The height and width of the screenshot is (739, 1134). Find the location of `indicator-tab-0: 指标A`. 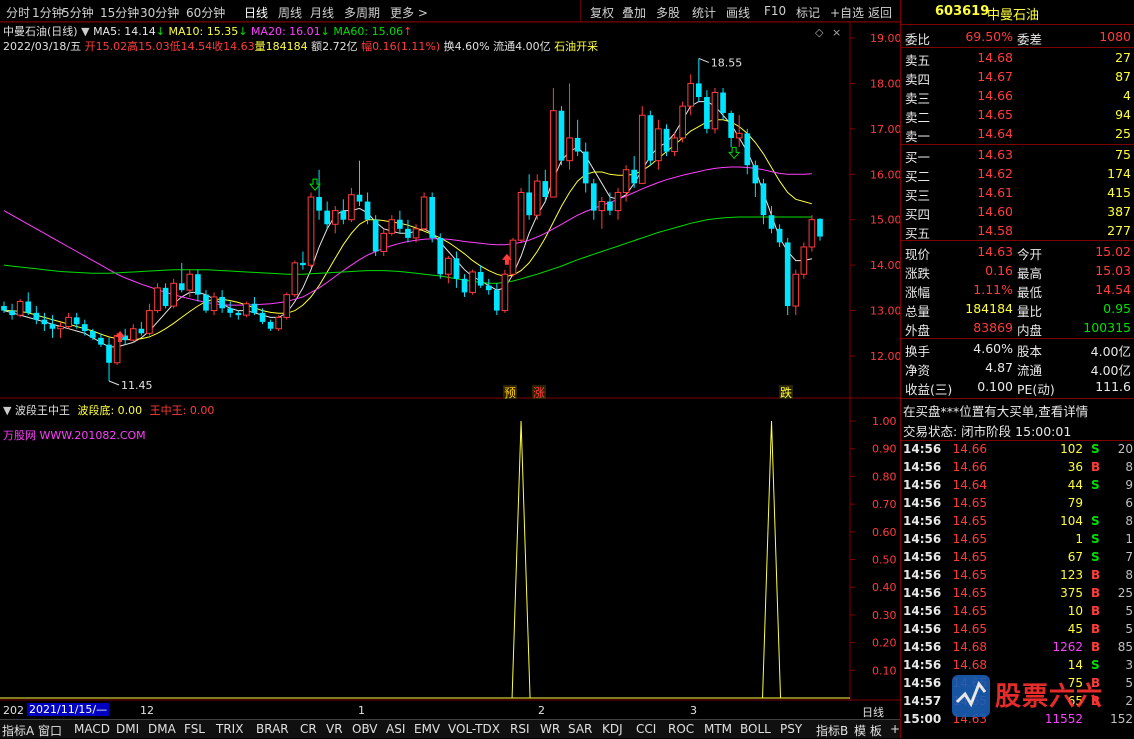

indicator-tab-0: 指标A is located at coordinates (18, 730).